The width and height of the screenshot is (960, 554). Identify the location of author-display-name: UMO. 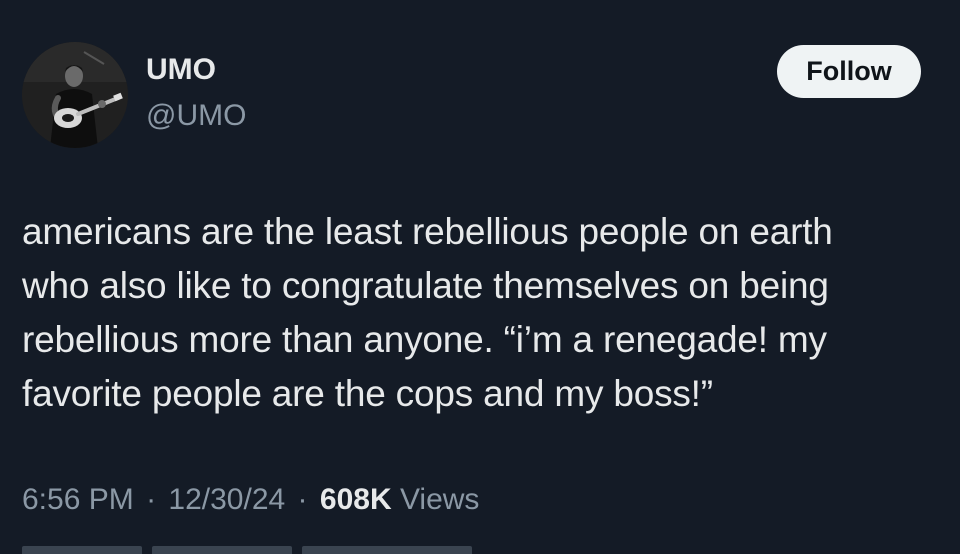
(181, 70).